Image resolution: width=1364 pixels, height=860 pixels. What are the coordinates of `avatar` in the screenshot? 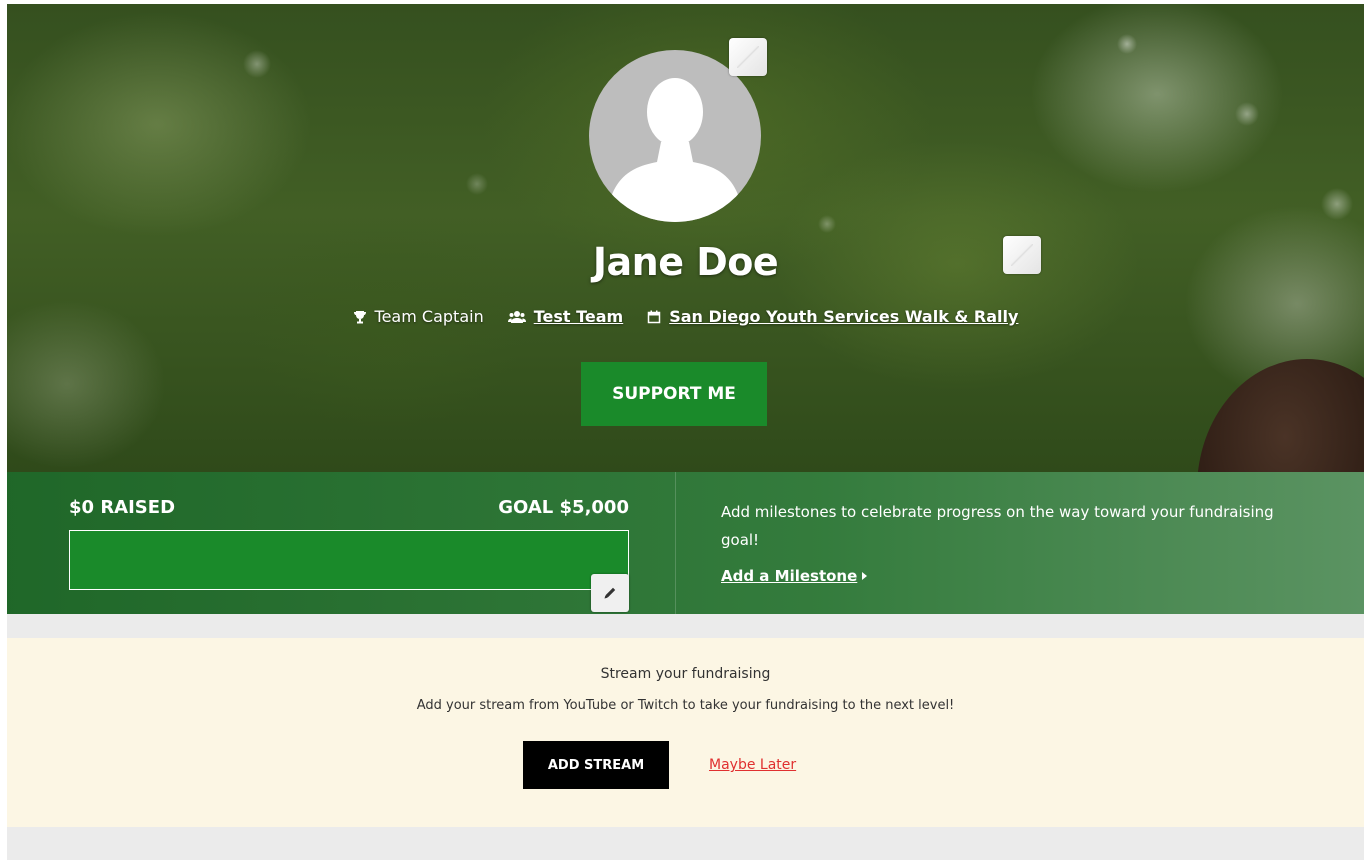 It's located at (675, 136).